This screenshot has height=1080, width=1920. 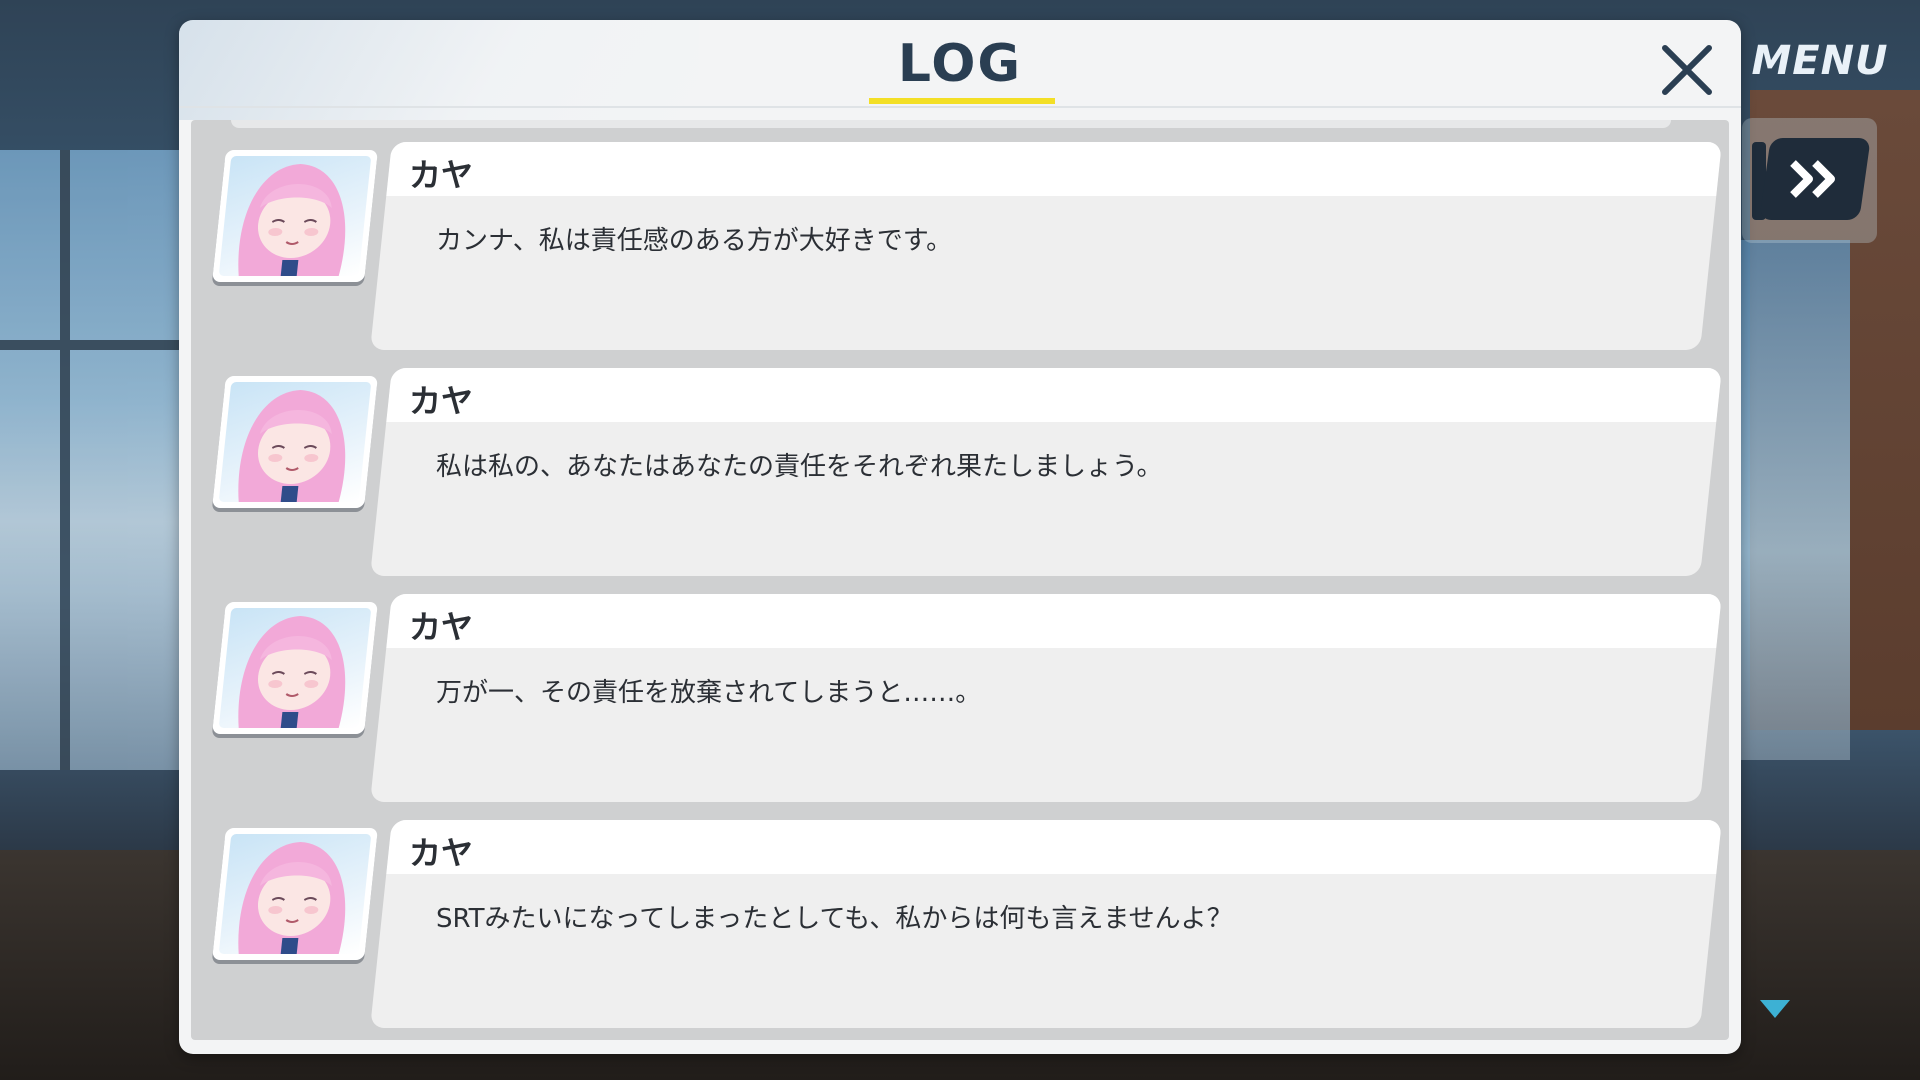 I want to click on log-title: LOG, so click(x=960, y=64).